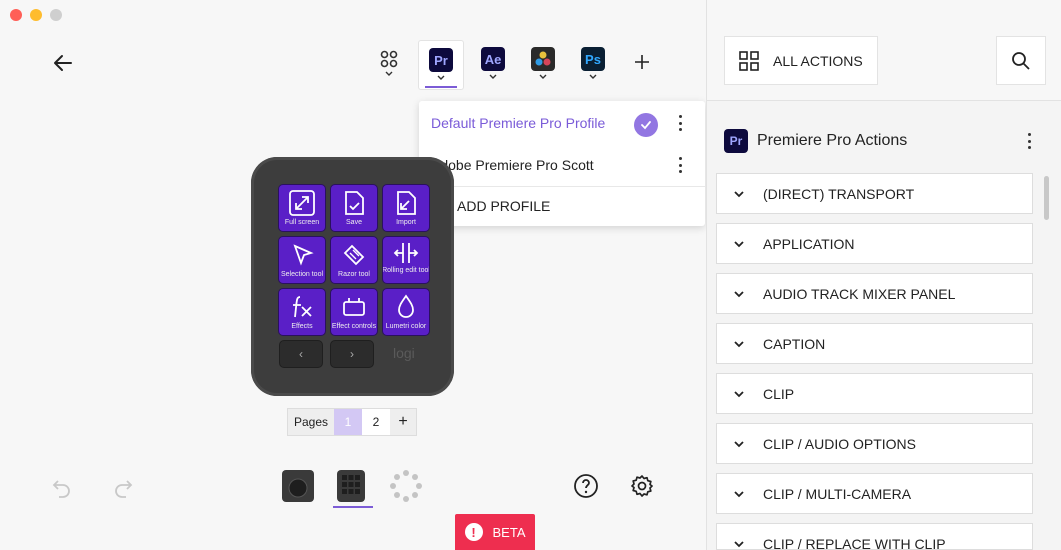 This screenshot has height=550, width=1061. What do you see at coordinates (543, 65) in the screenshot?
I see `app-davinci-resolve` at bounding box center [543, 65].